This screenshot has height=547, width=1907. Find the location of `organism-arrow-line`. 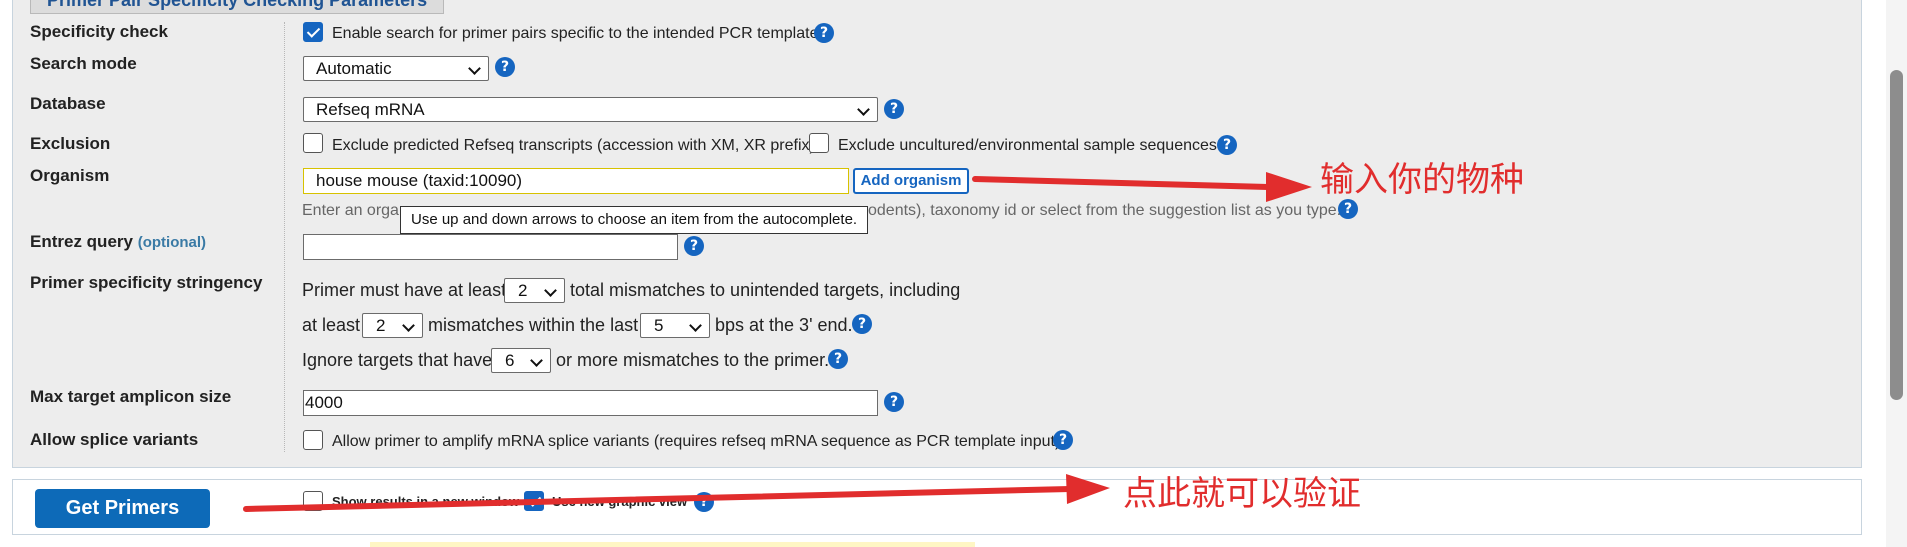

organism-arrow-line is located at coordinates (1121, 183).